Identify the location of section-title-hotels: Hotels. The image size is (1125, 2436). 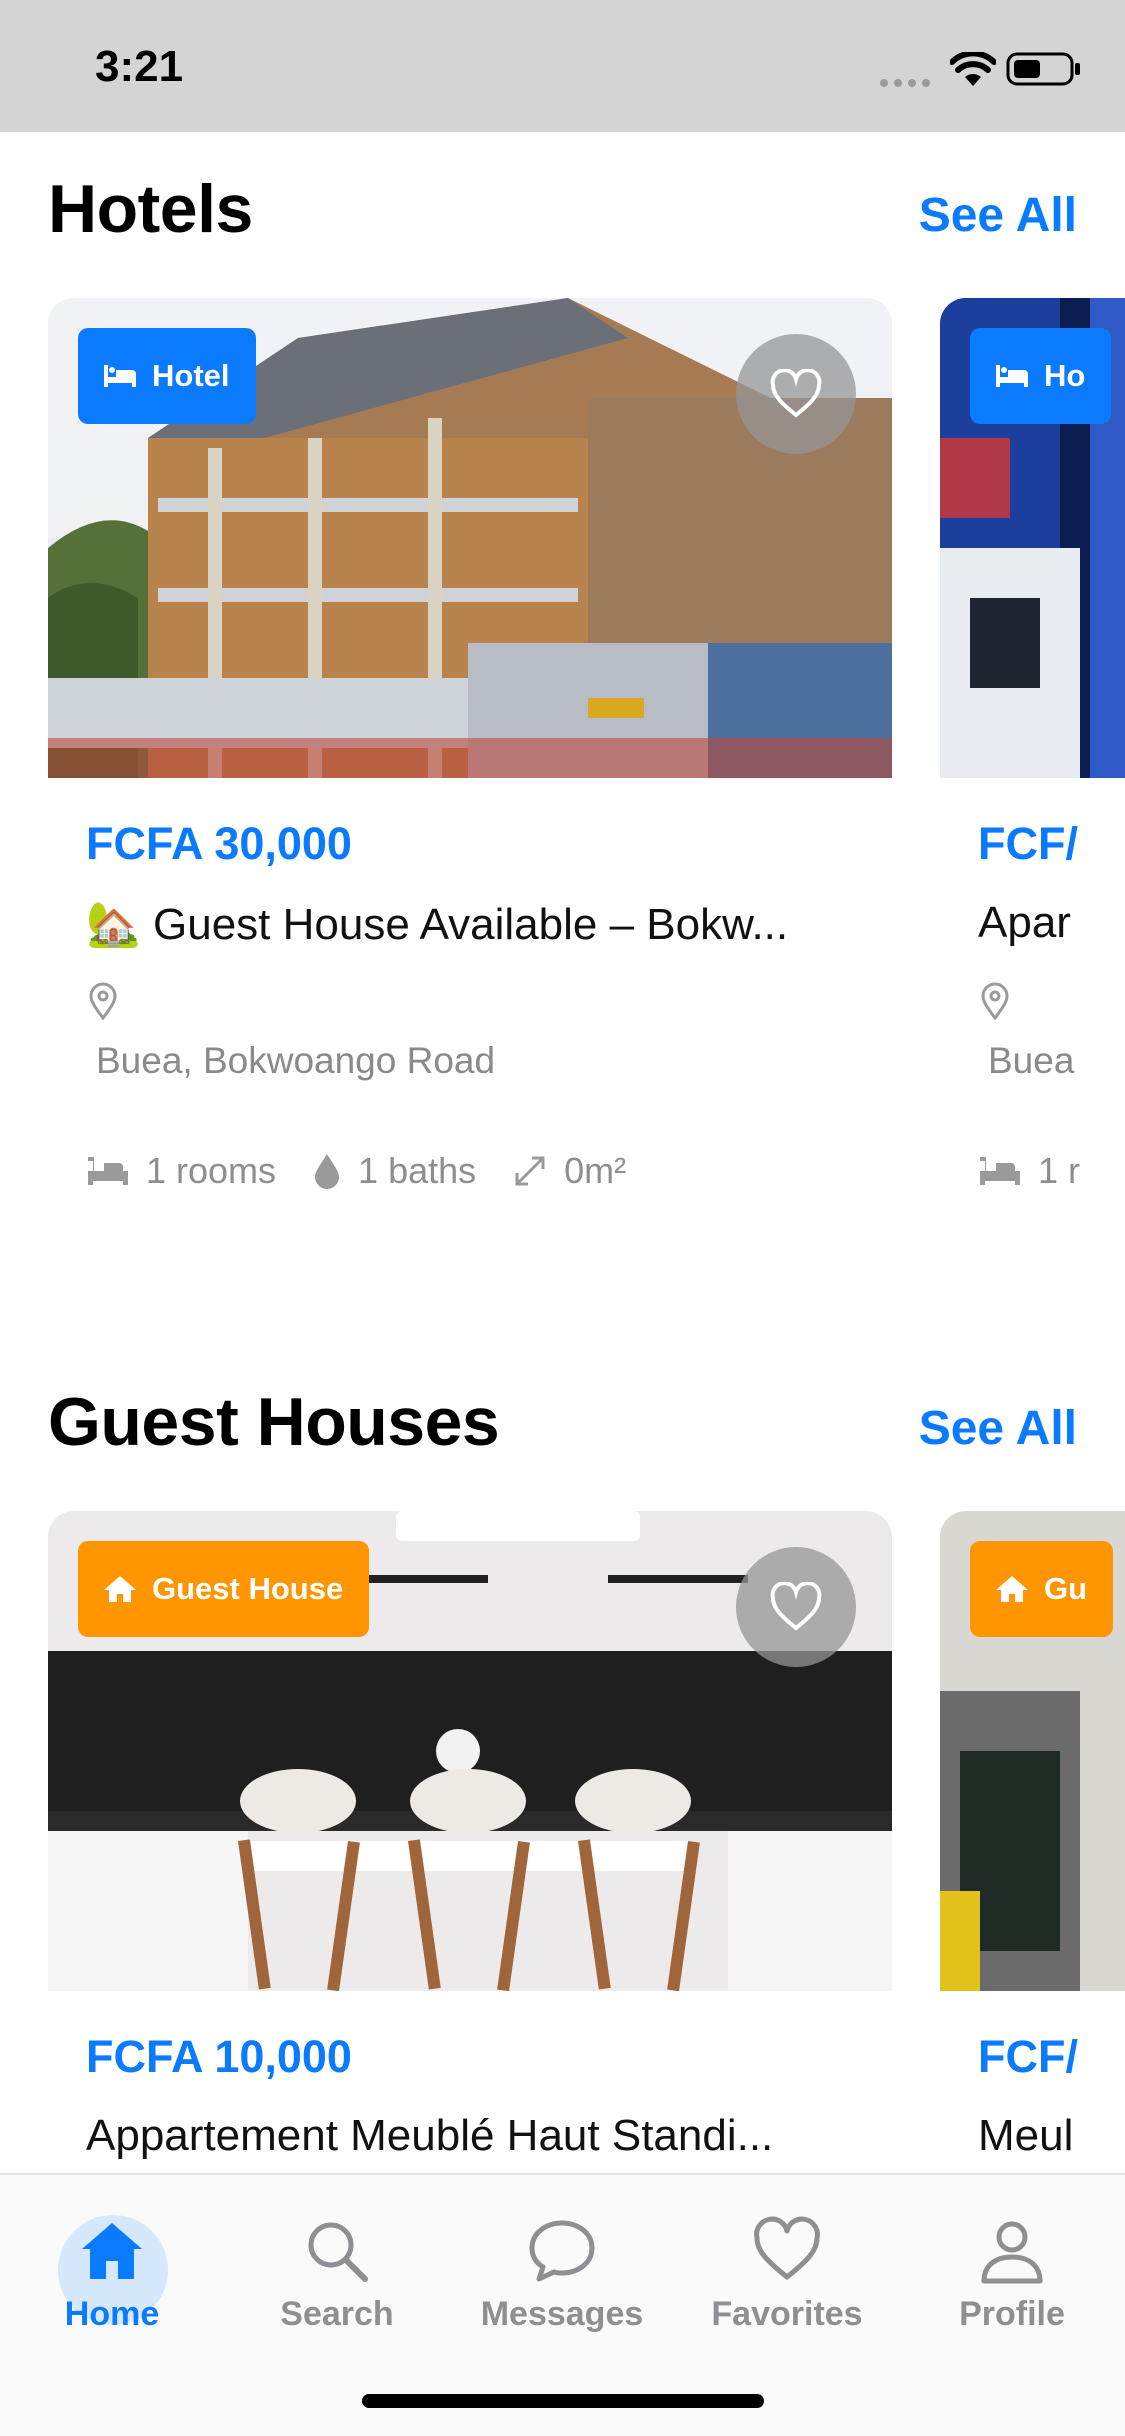
(150, 209).